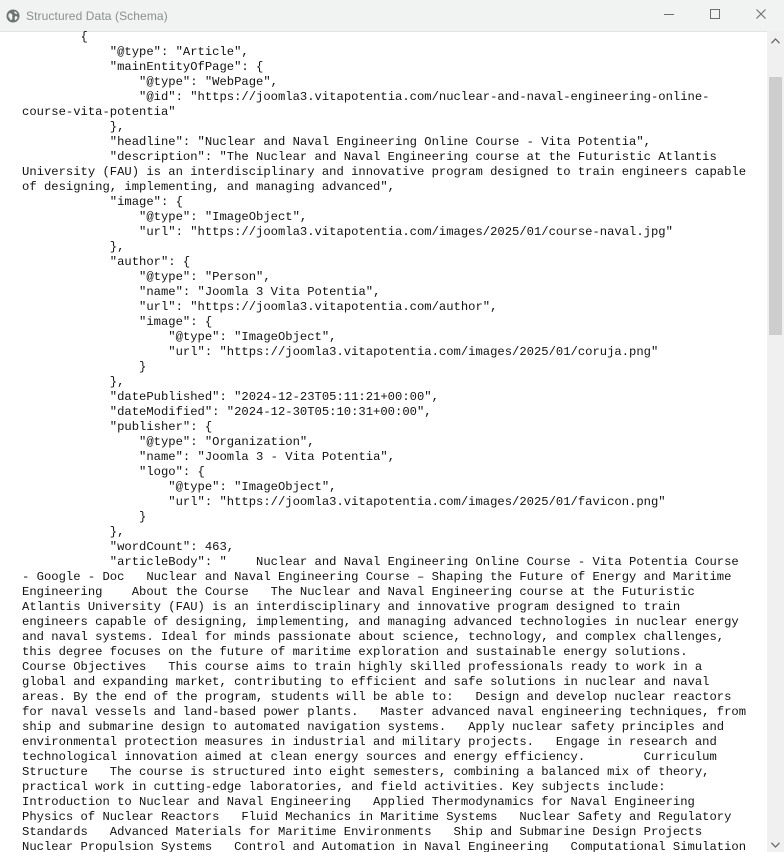 The height and width of the screenshot is (853, 784). I want to click on scroll-thumb, so click(775, 206).